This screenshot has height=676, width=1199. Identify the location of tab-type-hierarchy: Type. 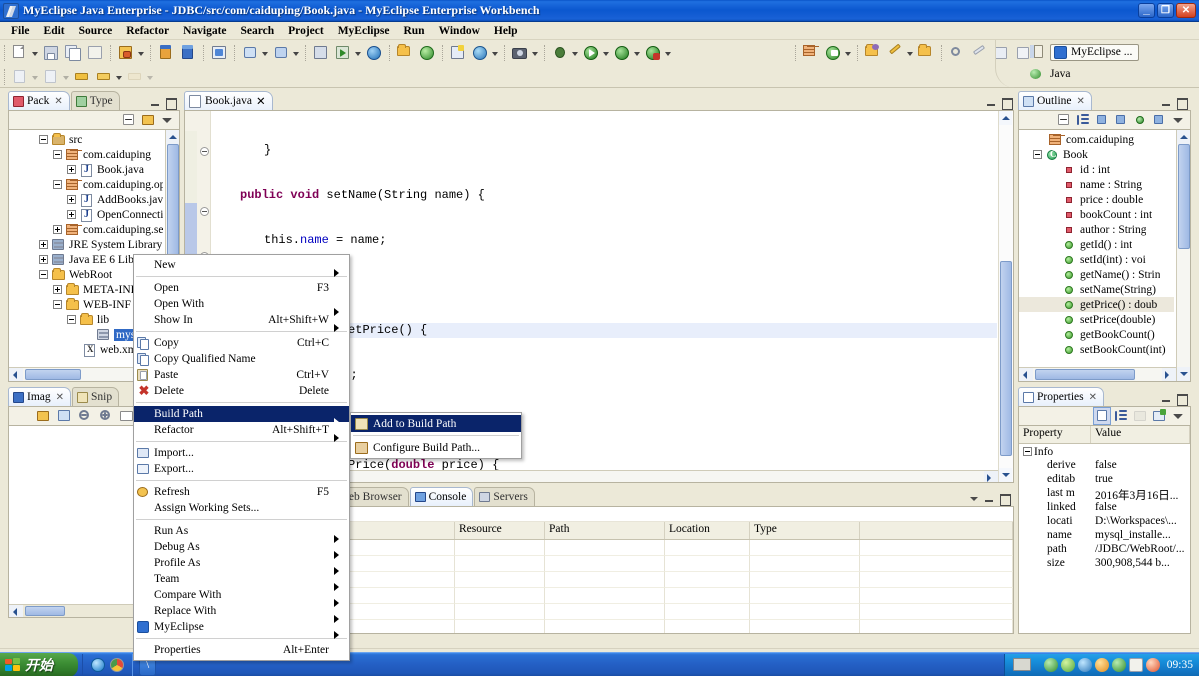
(95, 100).